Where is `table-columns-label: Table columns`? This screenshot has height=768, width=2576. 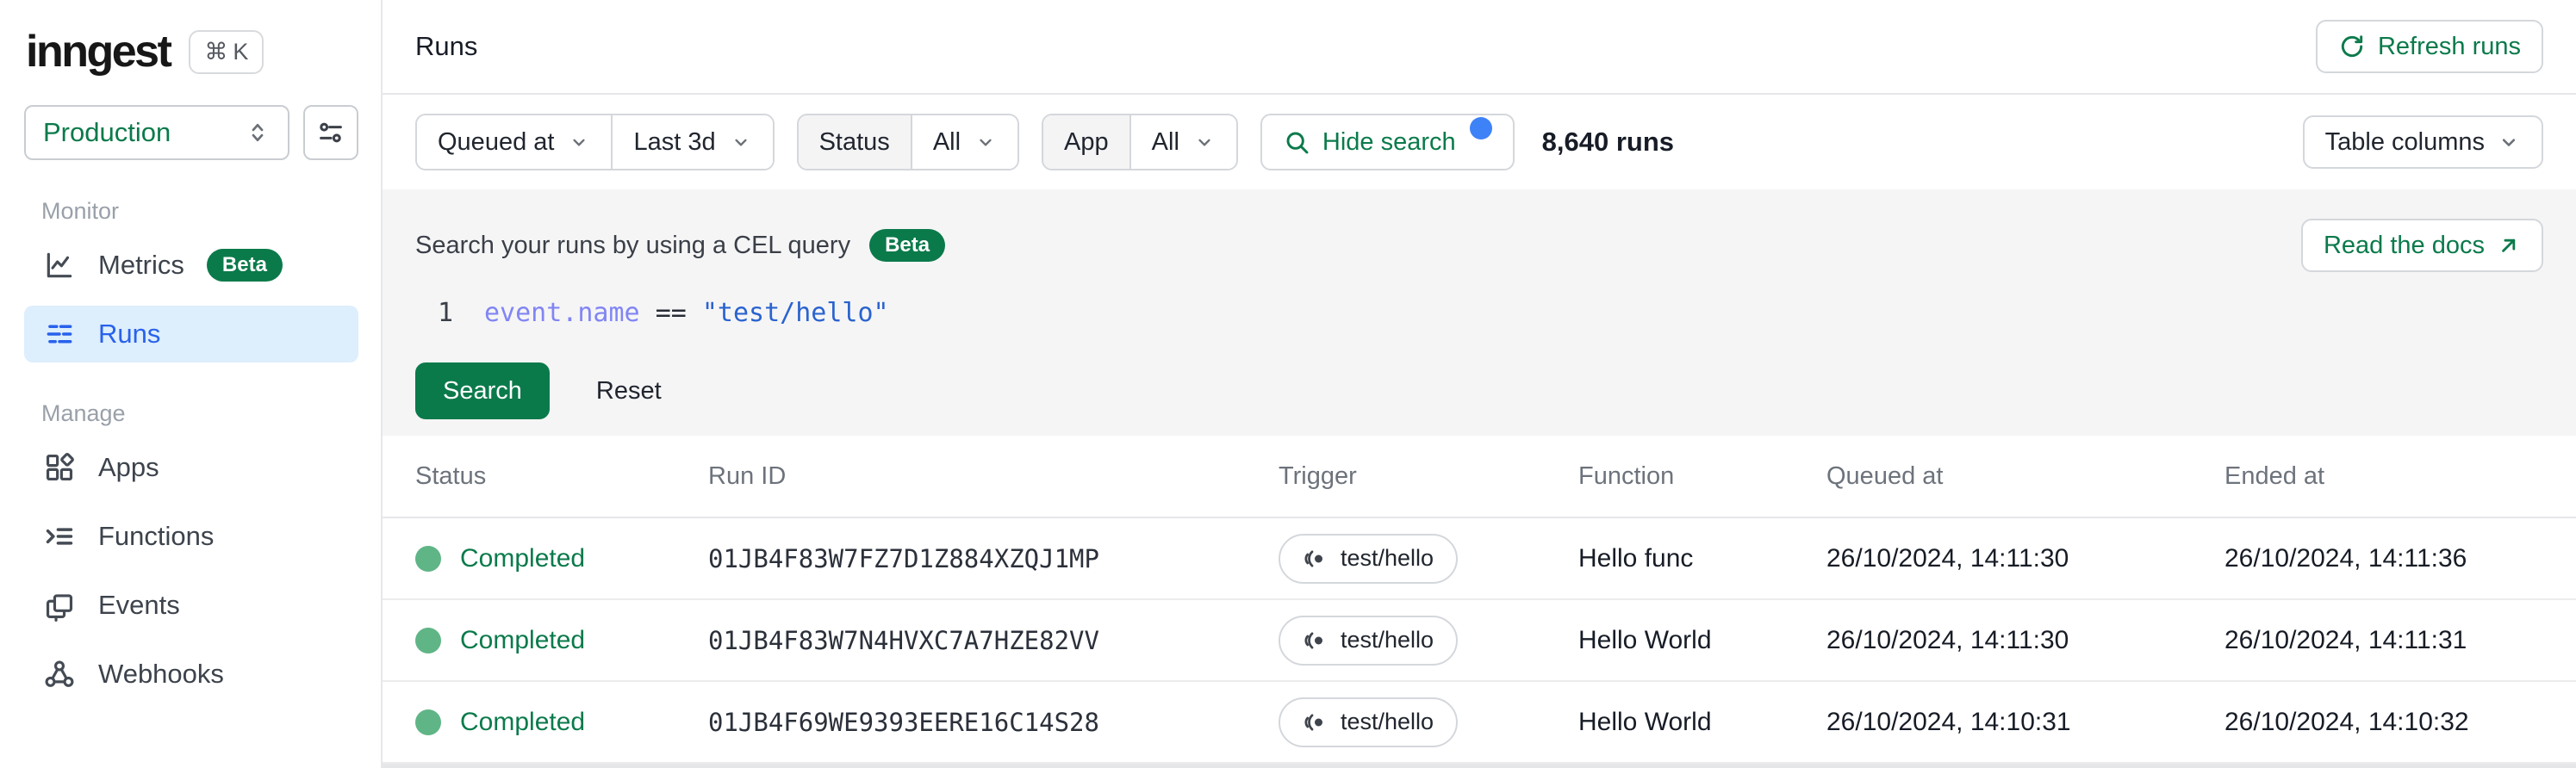 table-columns-label: Table columns is located at coordinates (2405, 141).